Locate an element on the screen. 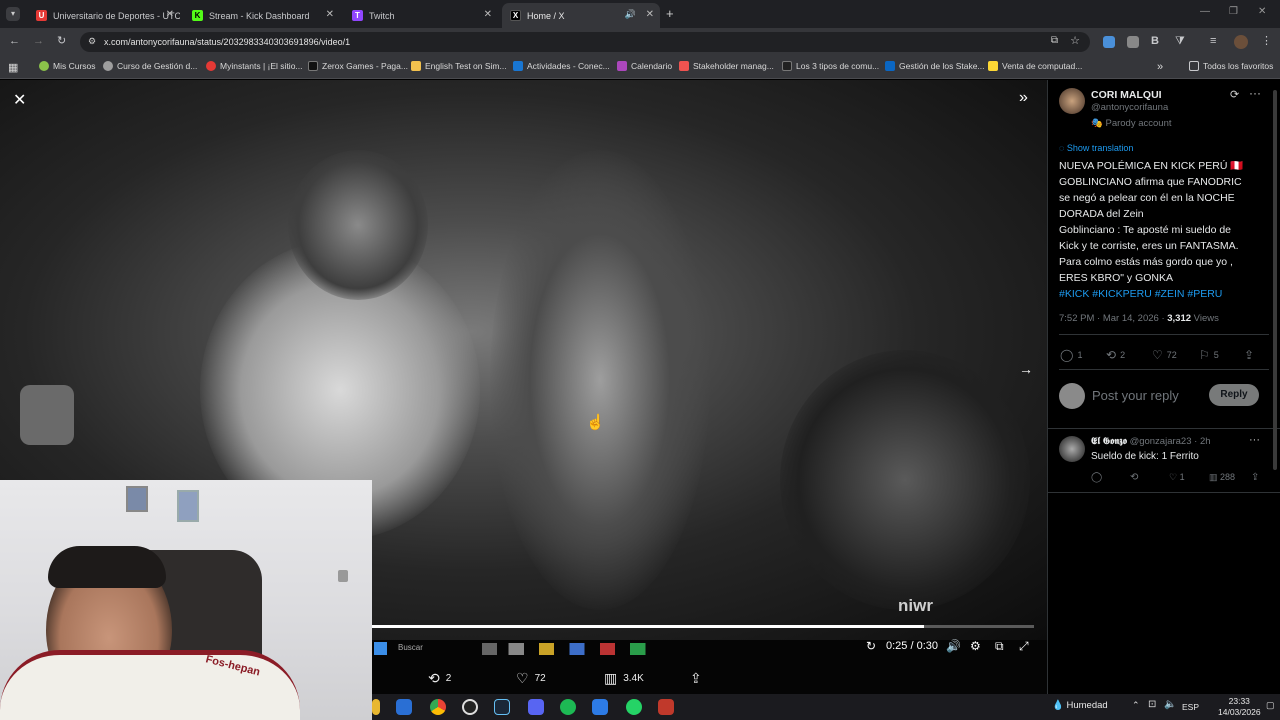  spotify-icon is located at coordinates (568, 707).